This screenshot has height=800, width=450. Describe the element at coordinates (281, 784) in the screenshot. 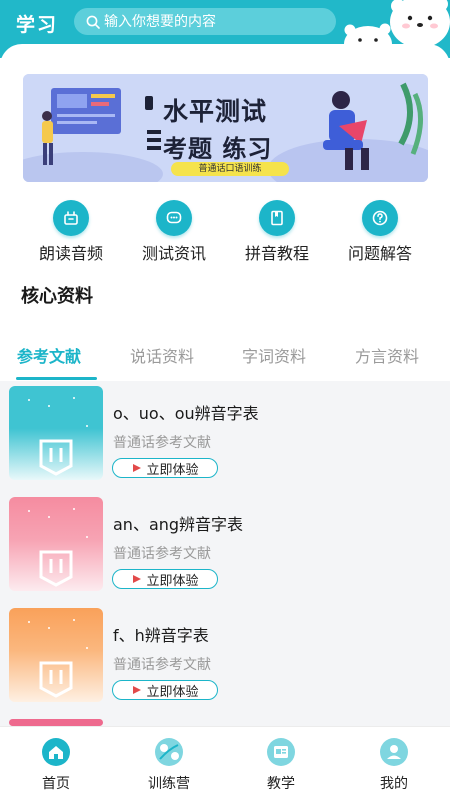

I see `nav-label: 教学` at that location.